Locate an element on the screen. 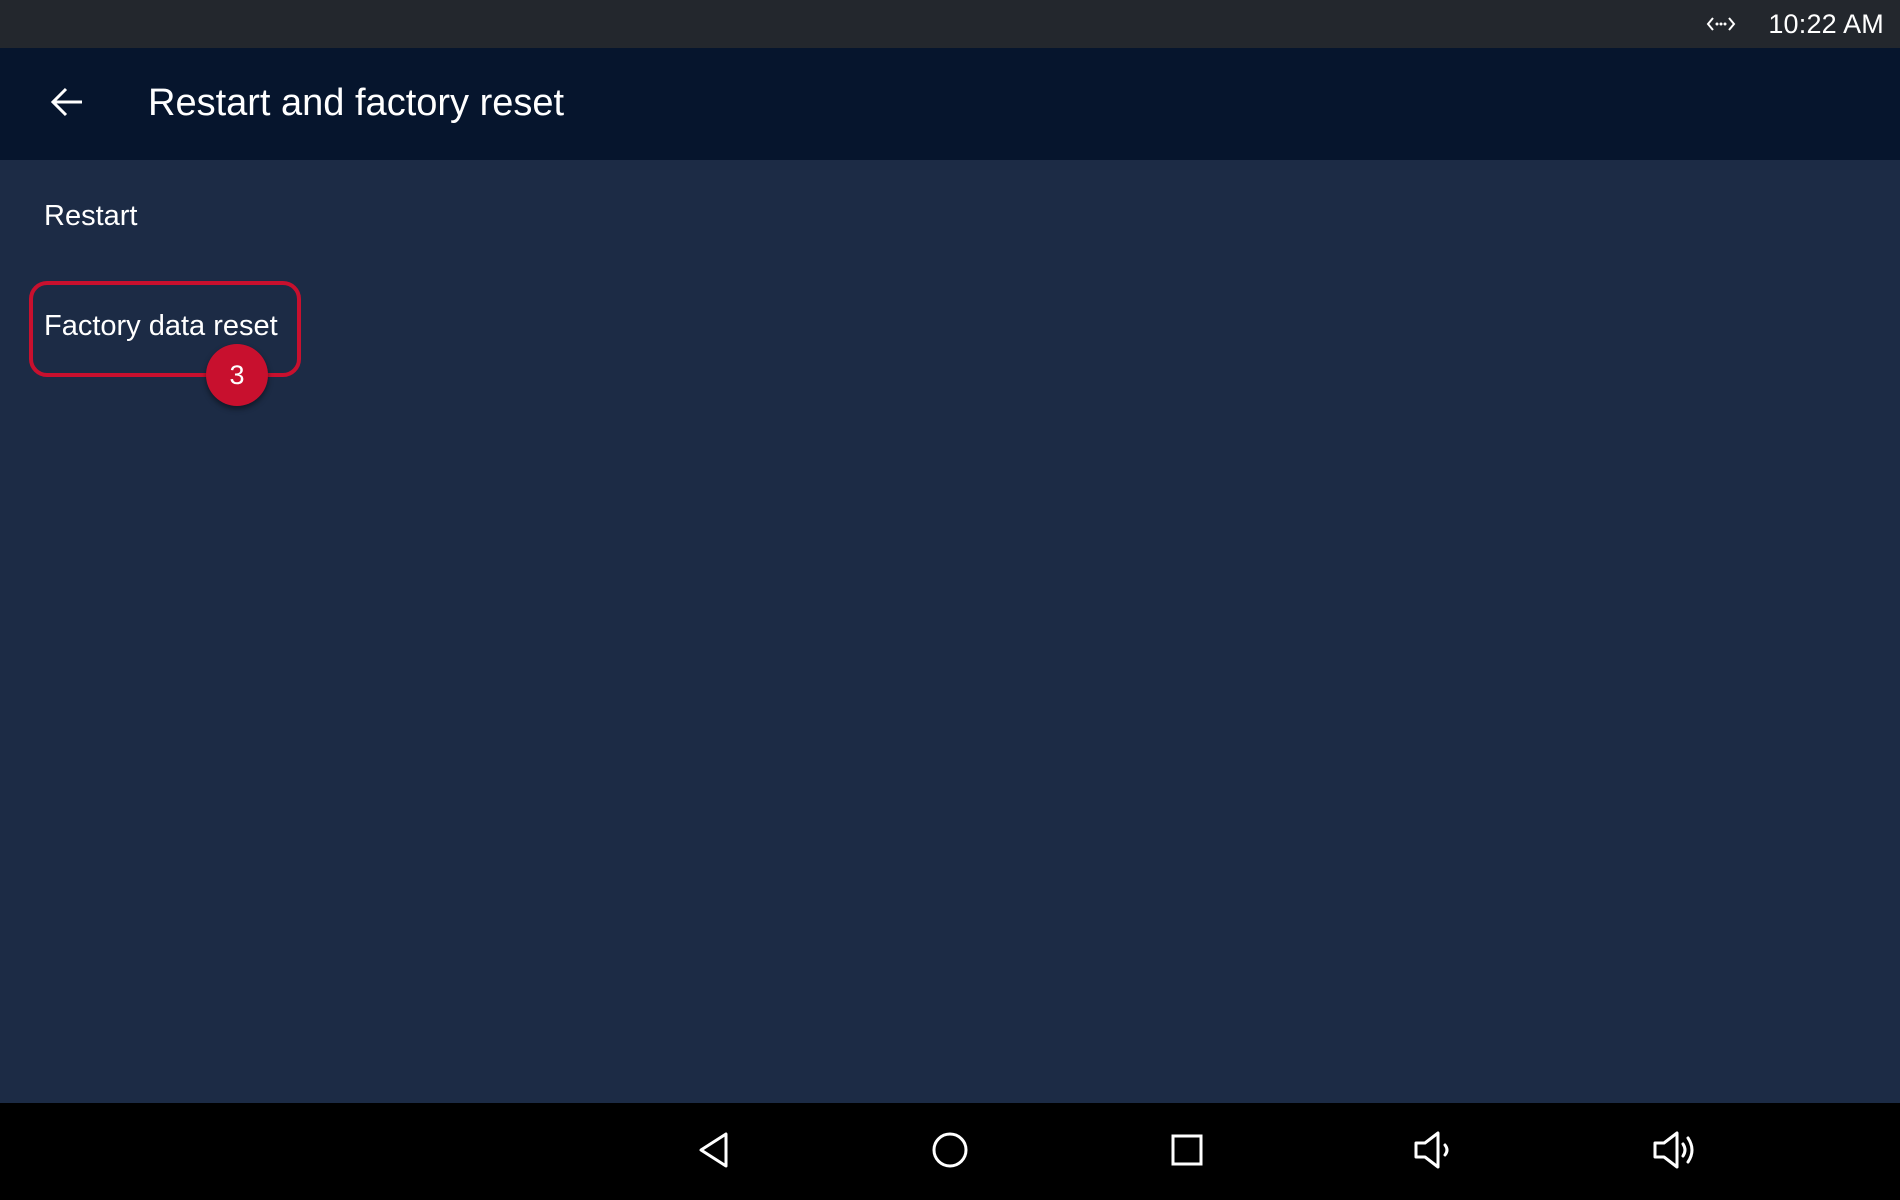  status-time: 10:22 AM is located at coordinates (1826, 23).